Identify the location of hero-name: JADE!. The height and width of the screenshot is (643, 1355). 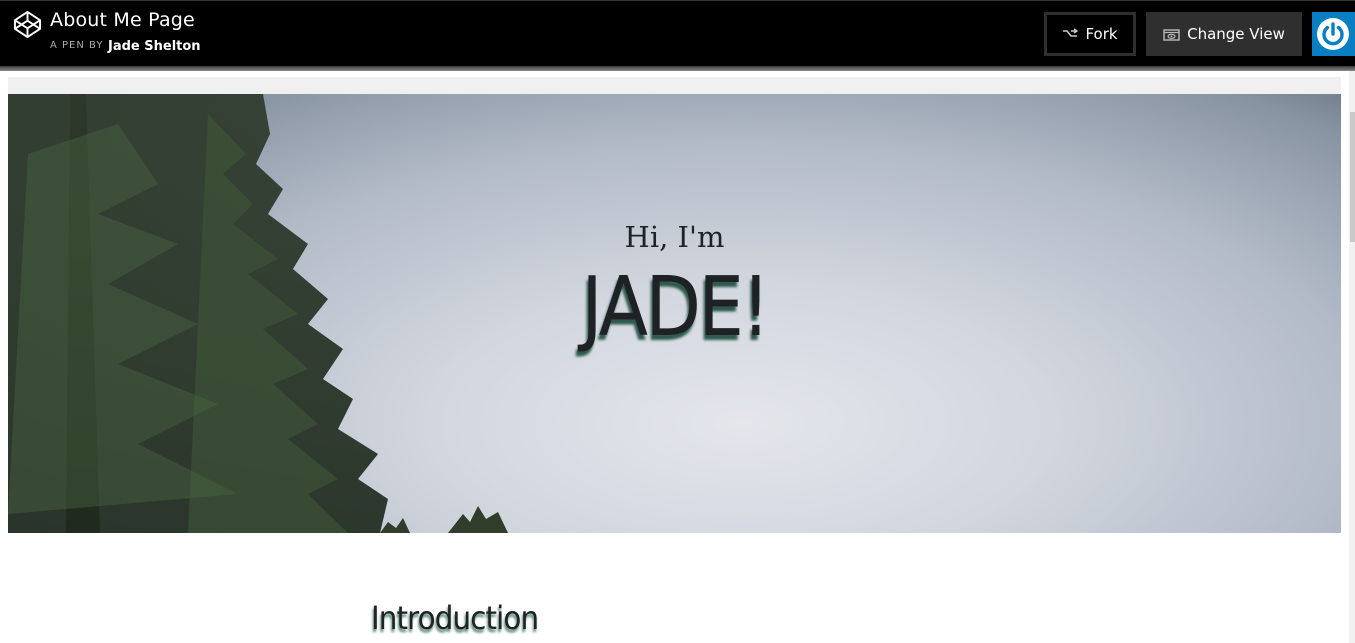
(675, 307).